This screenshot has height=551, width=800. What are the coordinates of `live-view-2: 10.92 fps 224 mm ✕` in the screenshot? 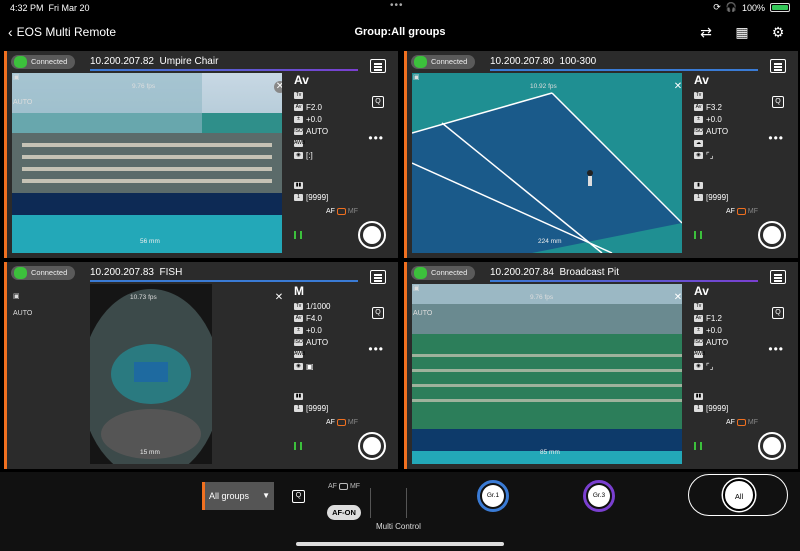 It's located at (547, 163).